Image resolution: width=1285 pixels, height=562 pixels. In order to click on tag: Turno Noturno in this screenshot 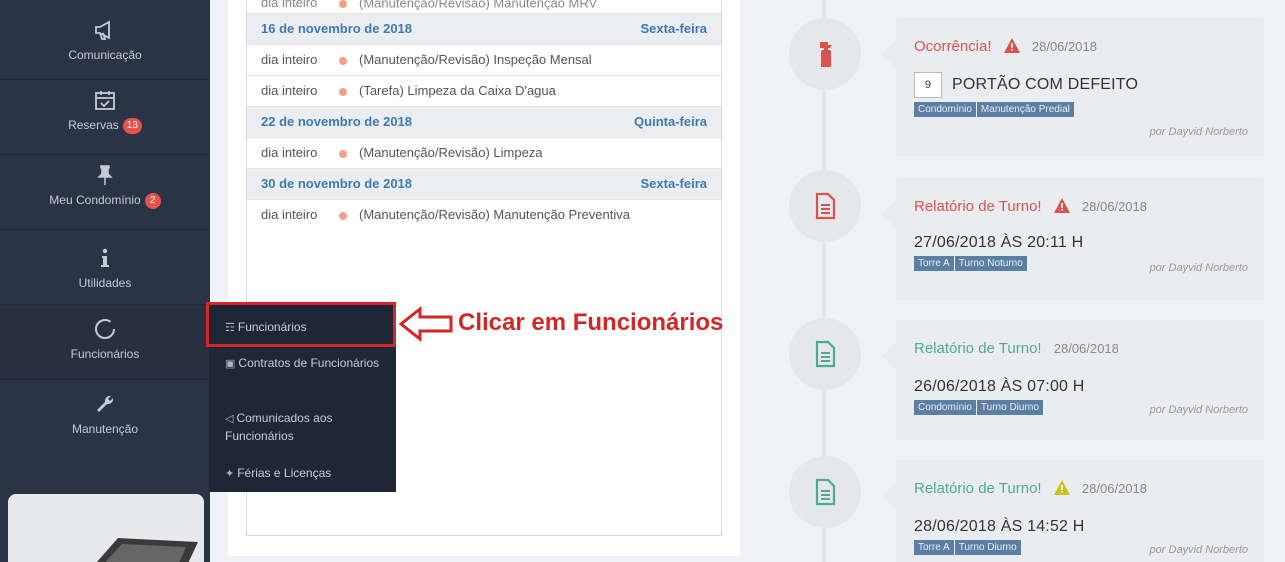, I will do `click(990, 263)`.